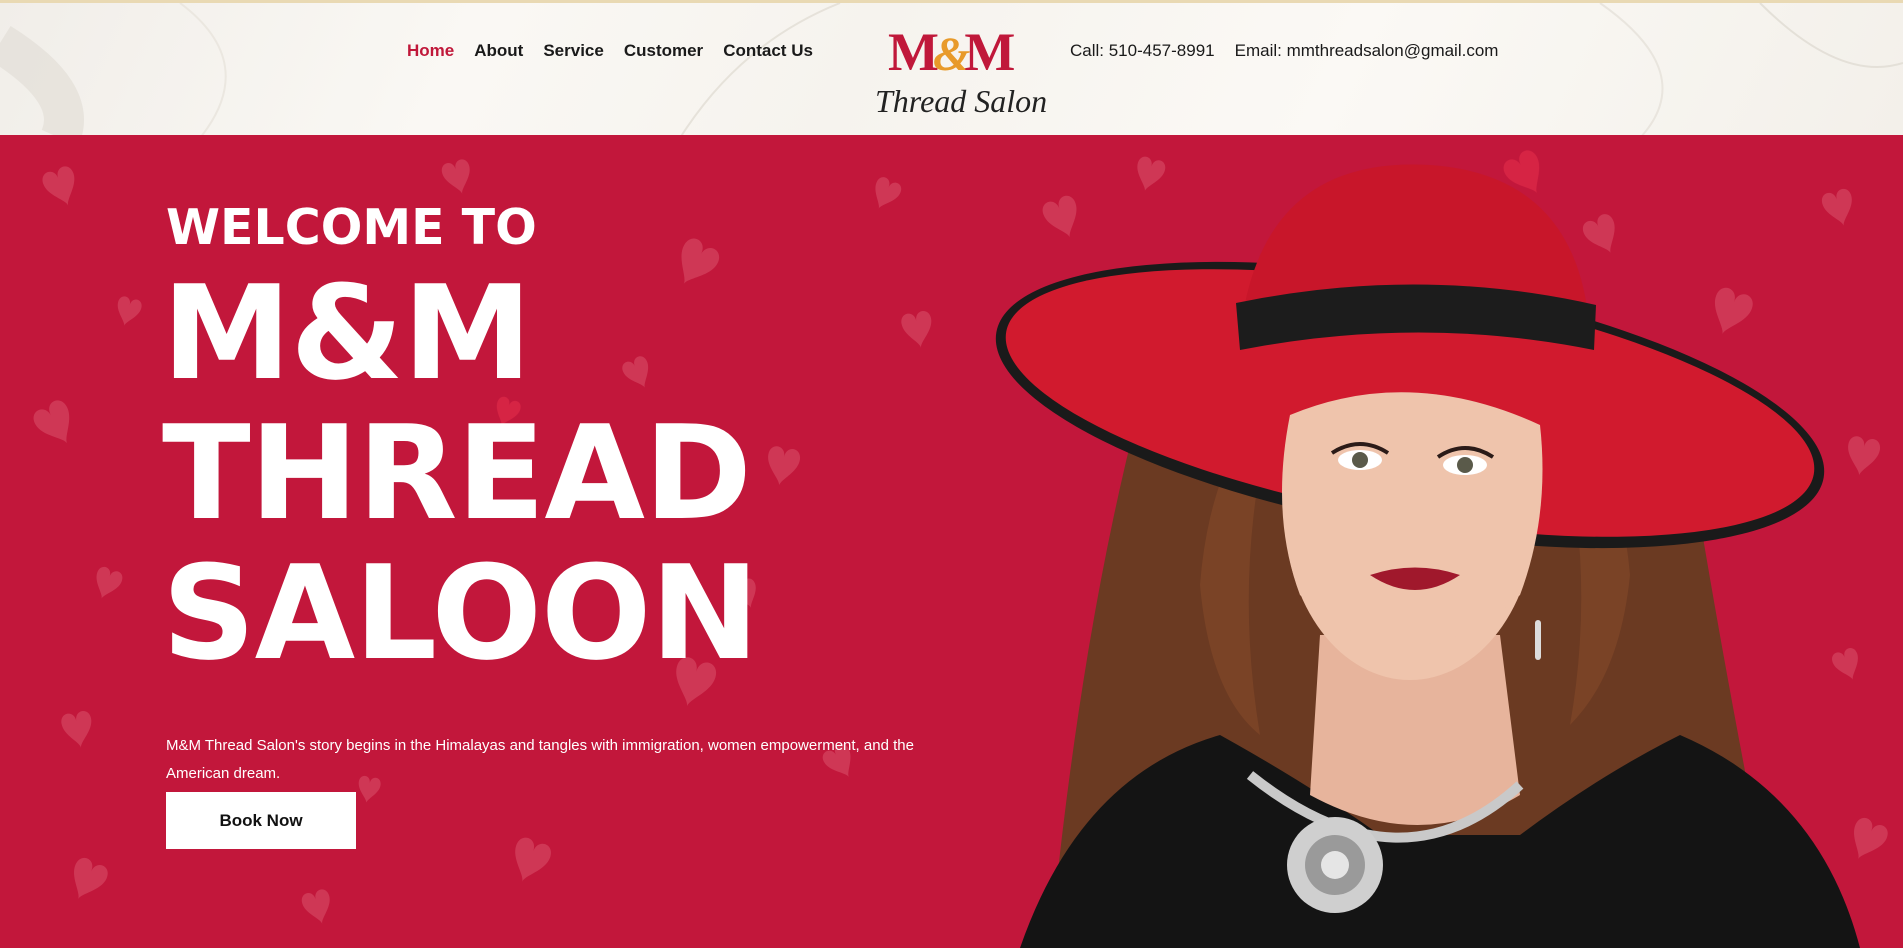 Image resolution: width=1903 pixels, height=948 pixels. I want to click on site-logo: M&M Thread Salon, so click(958, 72).